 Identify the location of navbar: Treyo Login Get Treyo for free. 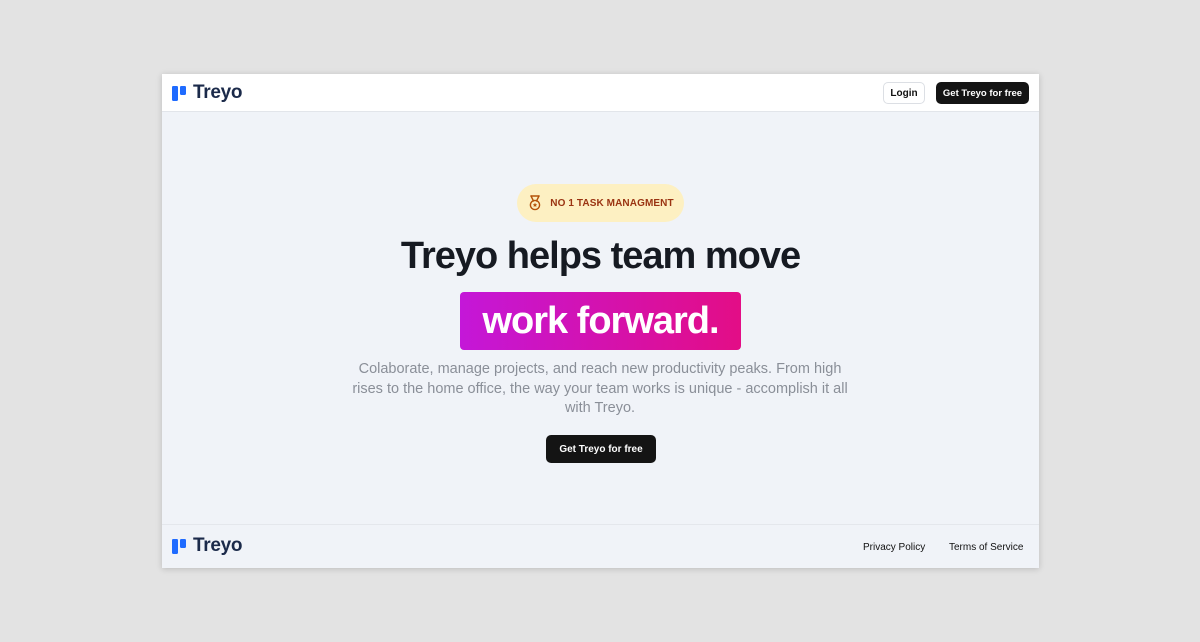
(600, 93).